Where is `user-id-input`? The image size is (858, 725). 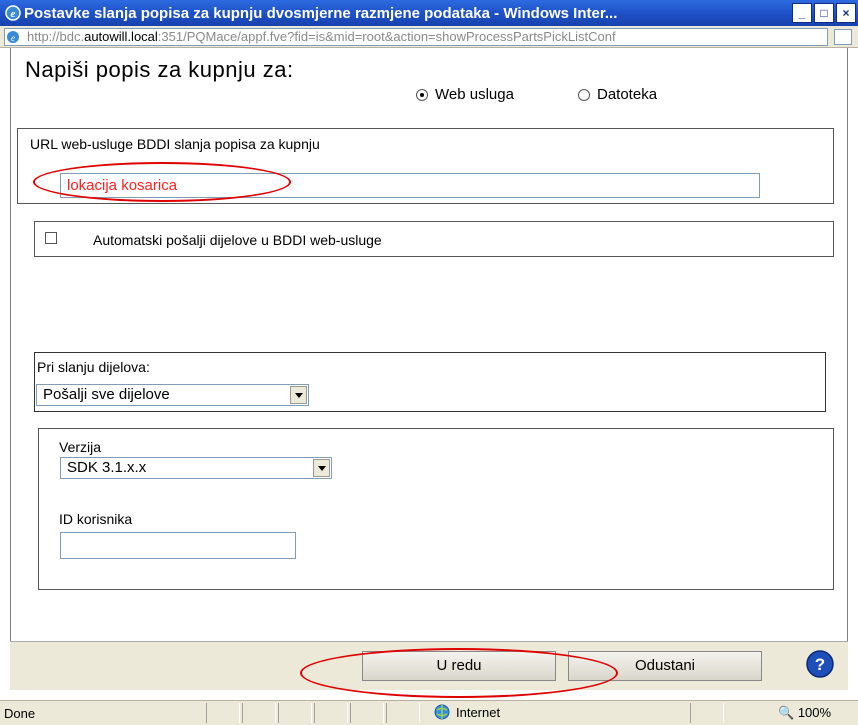
user-id-input is located at coordinates (178, 545).